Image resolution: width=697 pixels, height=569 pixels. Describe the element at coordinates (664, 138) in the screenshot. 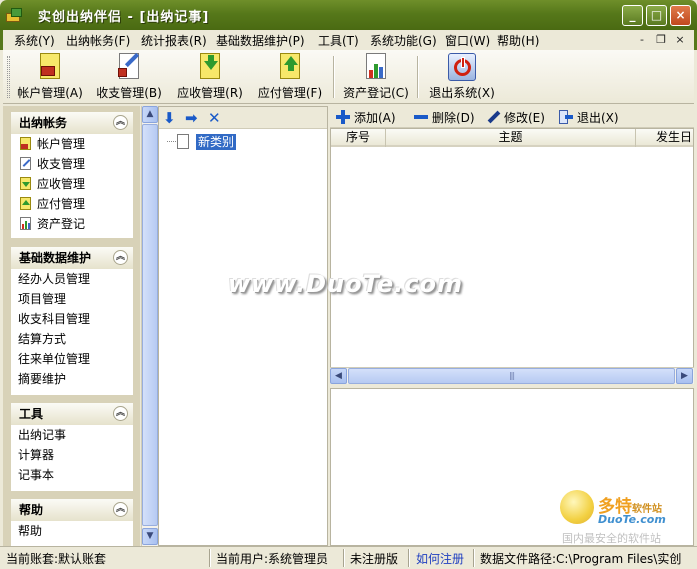

I see `column-header-date: 发生日` at that location.